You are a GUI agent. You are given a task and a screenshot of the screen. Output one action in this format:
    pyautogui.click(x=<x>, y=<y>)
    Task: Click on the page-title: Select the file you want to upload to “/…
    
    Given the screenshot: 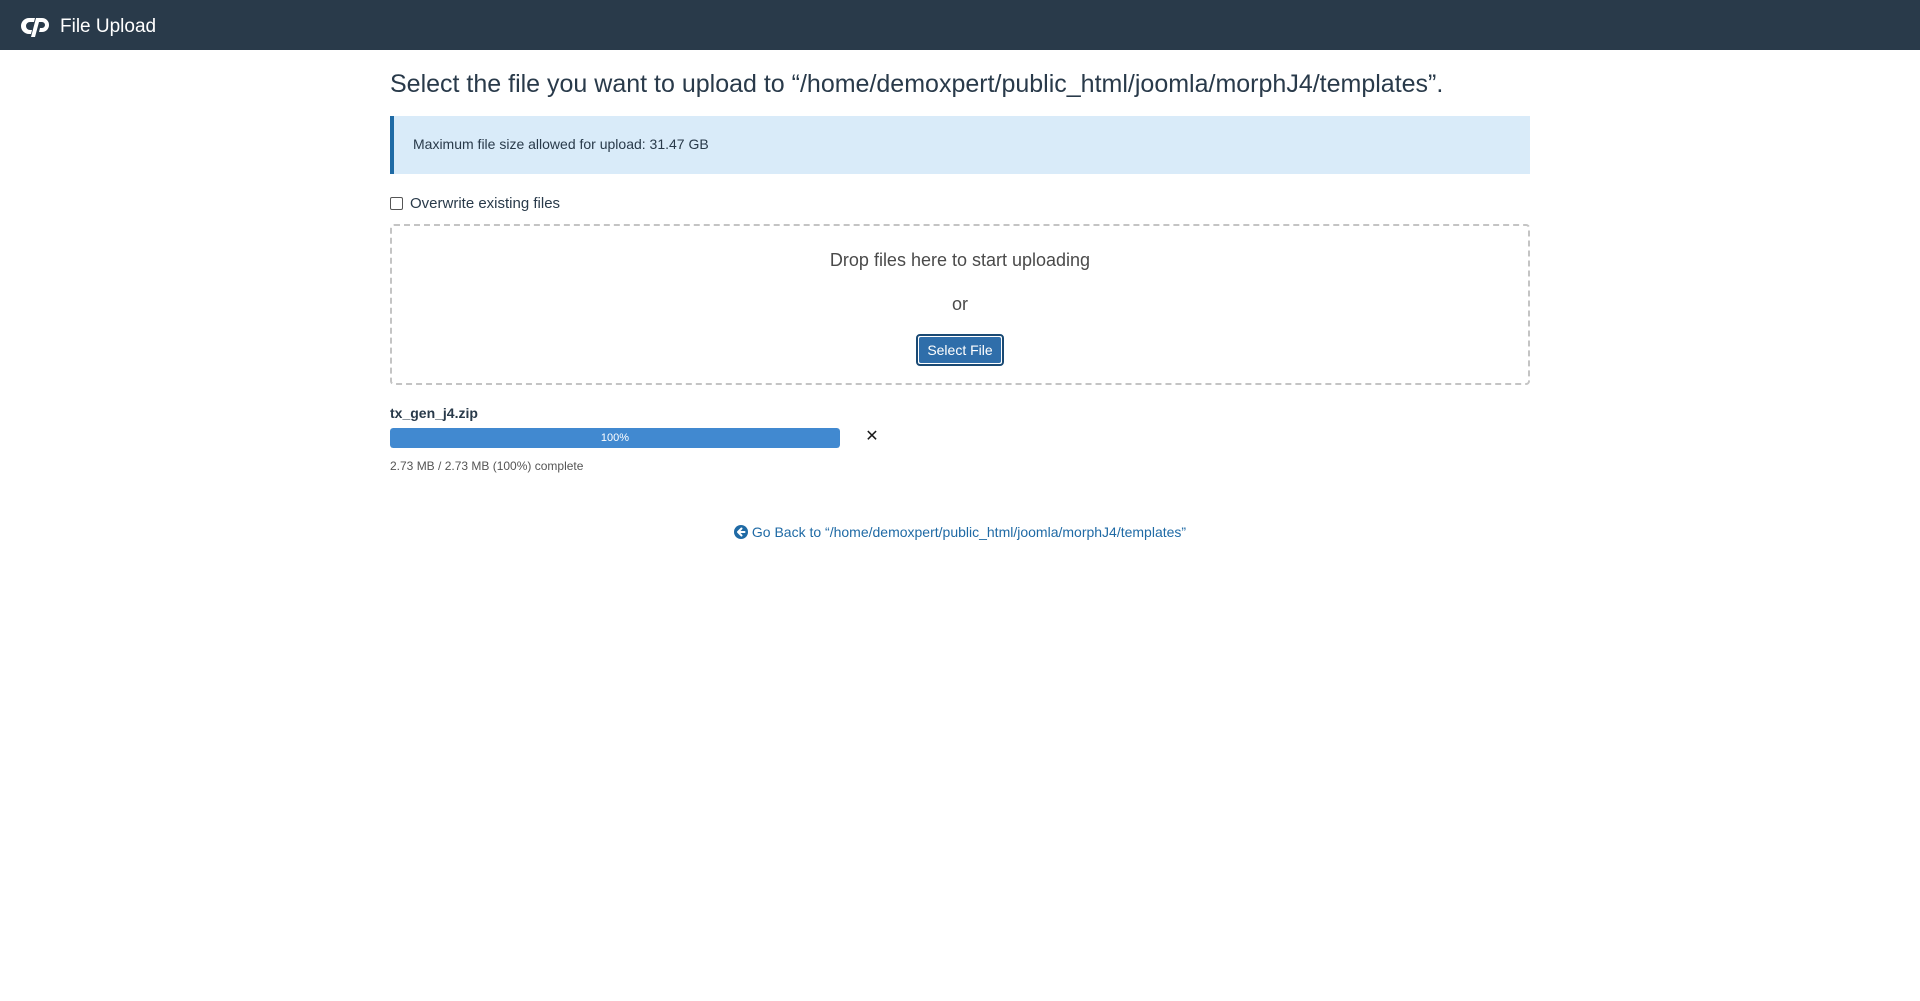 What is the action you would take?
    pyautogui.click(x=917, y=84)
    